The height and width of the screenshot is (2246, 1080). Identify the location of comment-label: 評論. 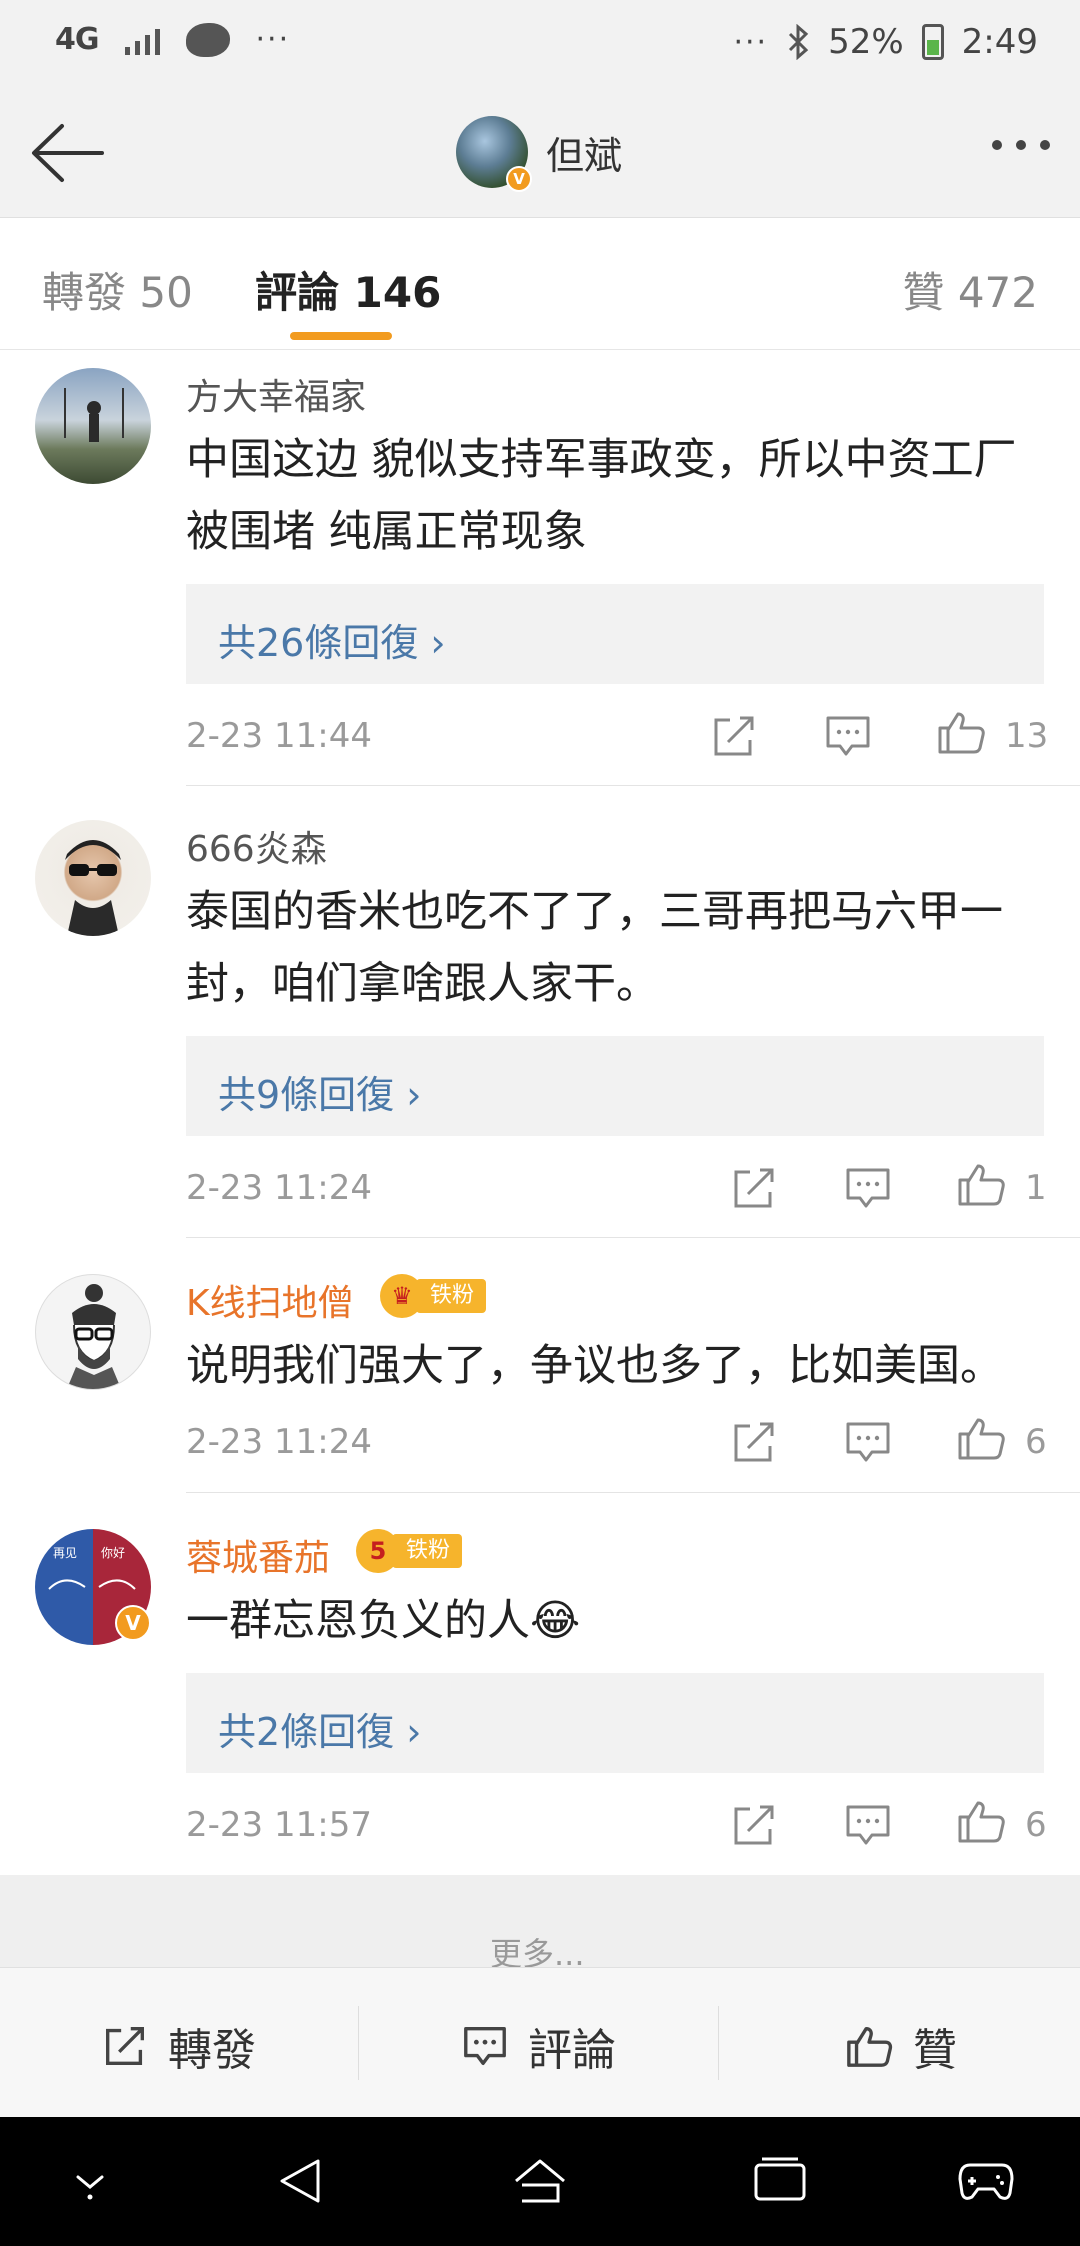
(572, 2050).